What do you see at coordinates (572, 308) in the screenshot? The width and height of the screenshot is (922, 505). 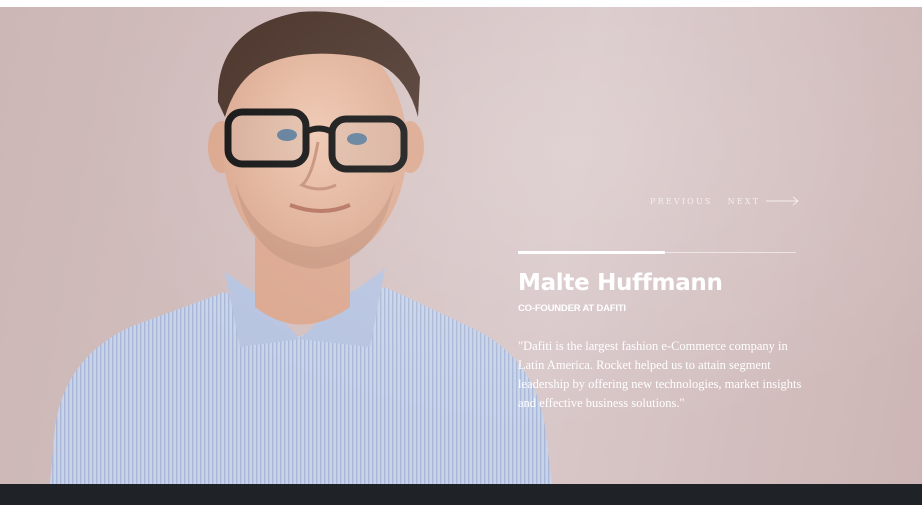 I see `person-role: CO-FOUNDER AT DAFITI` at bounding box center [572, 308].